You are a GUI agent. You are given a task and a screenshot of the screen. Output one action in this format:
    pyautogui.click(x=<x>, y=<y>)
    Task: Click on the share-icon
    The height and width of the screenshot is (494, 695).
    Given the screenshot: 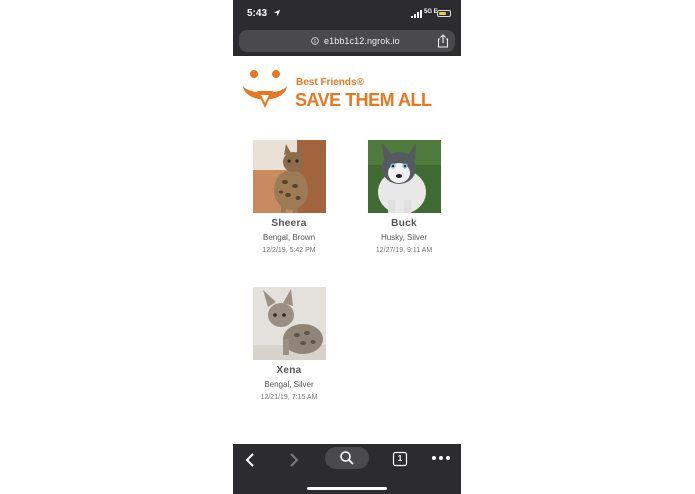 What is the action you would take?
    pyautogui.click(x=443, y=41)
    